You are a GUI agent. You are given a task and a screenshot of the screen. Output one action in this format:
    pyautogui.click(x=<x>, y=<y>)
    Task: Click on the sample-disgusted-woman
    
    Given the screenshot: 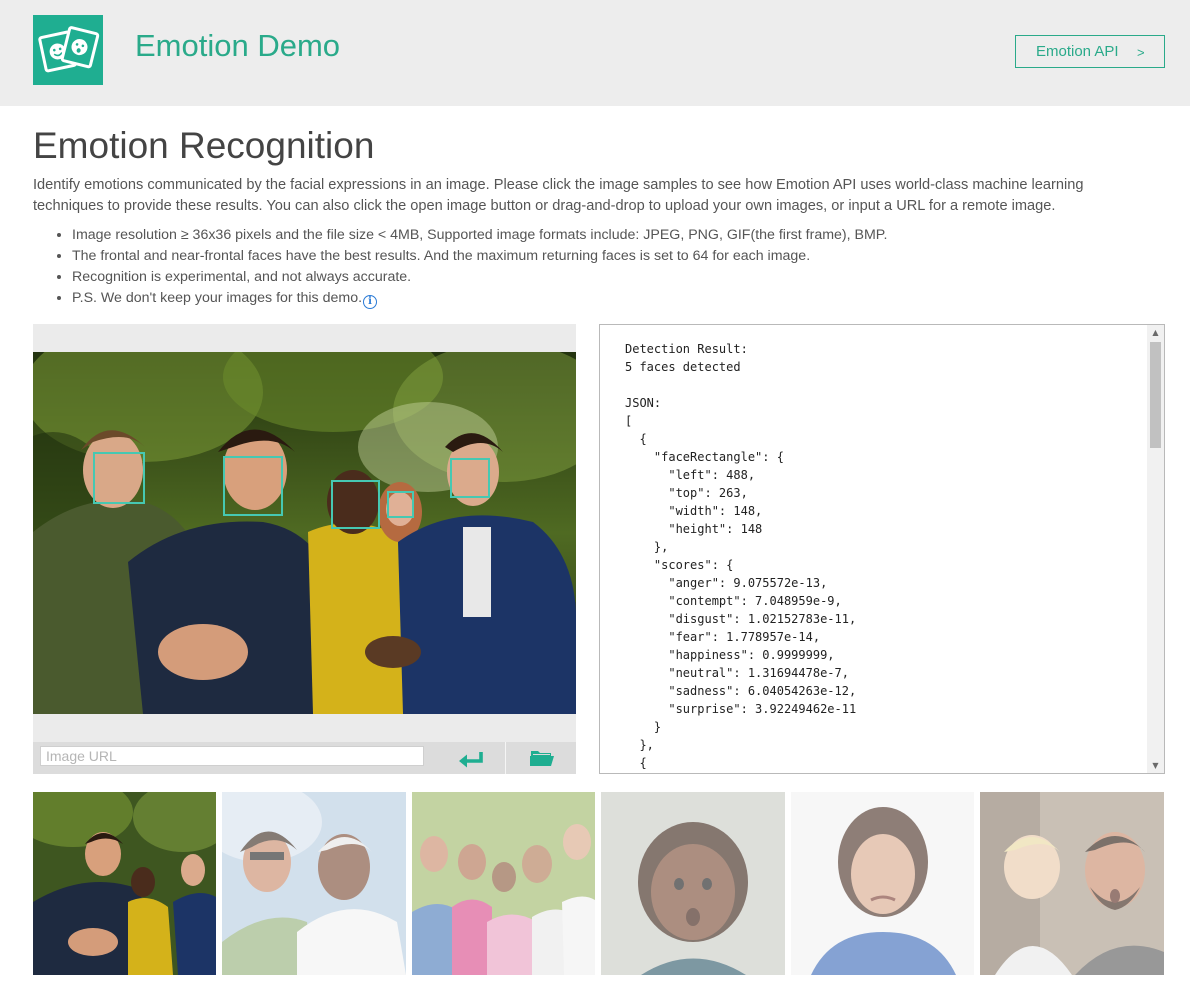 What is the action you would take?
    pyautogui.click(x=882, y=883)
    